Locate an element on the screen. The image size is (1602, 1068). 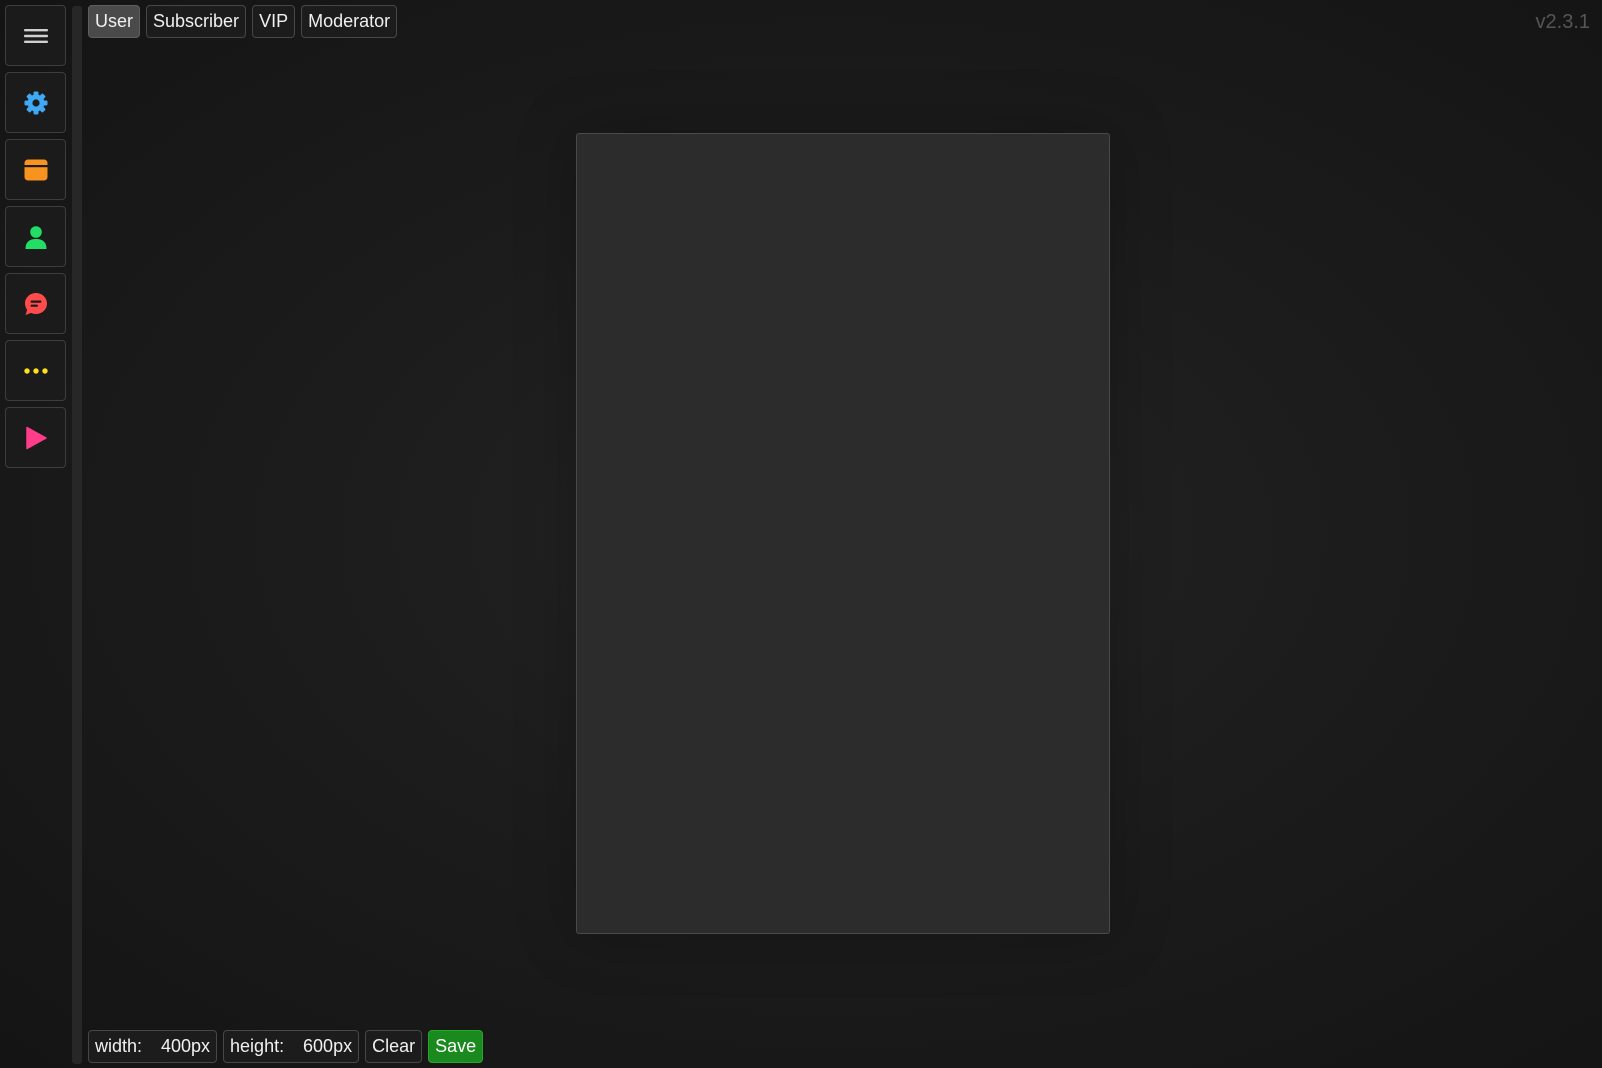
height-control: height: is located at coordinates (291, 1046).